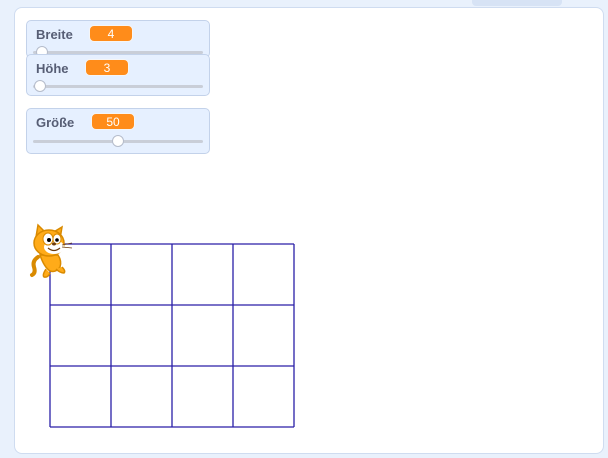 Image resolution: width=608 pixels, height=458 pixels. Describe the element at coordinates (118, 141) in the screenshot. I see `groesse-slider-thumb` at that location.